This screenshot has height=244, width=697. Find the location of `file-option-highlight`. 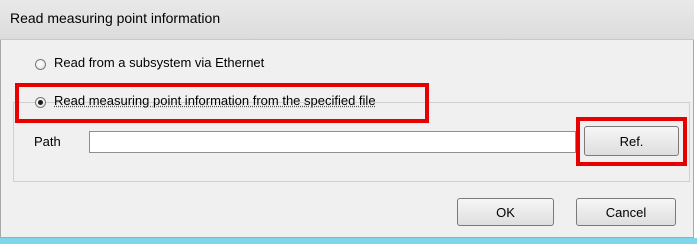

file-option-highlight is located at coordinates (222, 103).